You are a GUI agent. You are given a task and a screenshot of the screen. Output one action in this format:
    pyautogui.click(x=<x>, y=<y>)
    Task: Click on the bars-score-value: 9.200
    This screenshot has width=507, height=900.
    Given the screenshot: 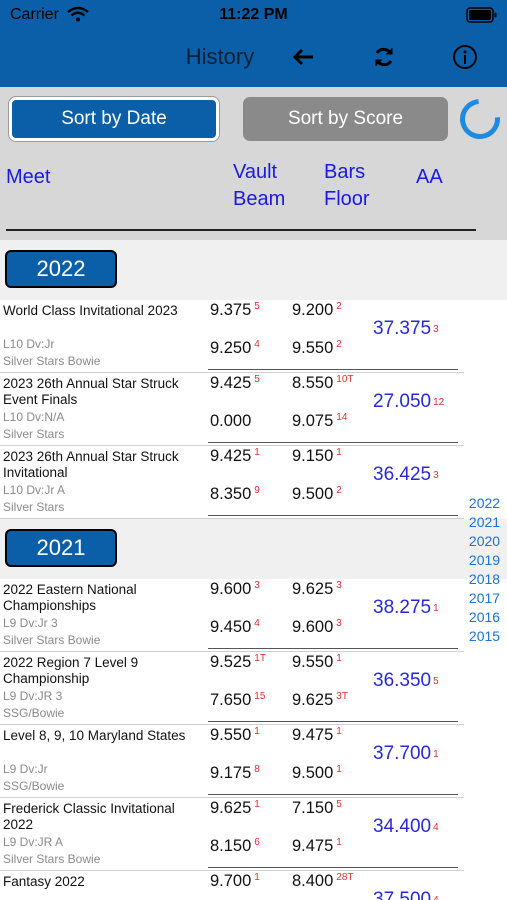 What is the action you would take?
    pyautogui.click(x=313, y=310)
    